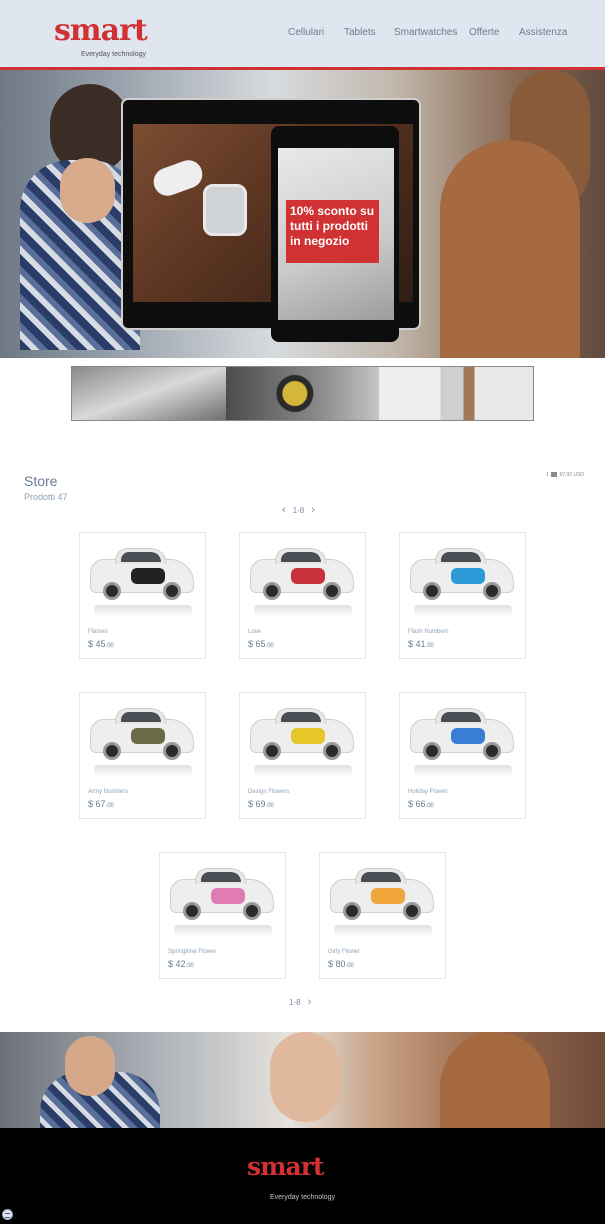 The width and height of the screenshot is (605, 1224). I want to click on site-logo: smart, so click(101, 31).